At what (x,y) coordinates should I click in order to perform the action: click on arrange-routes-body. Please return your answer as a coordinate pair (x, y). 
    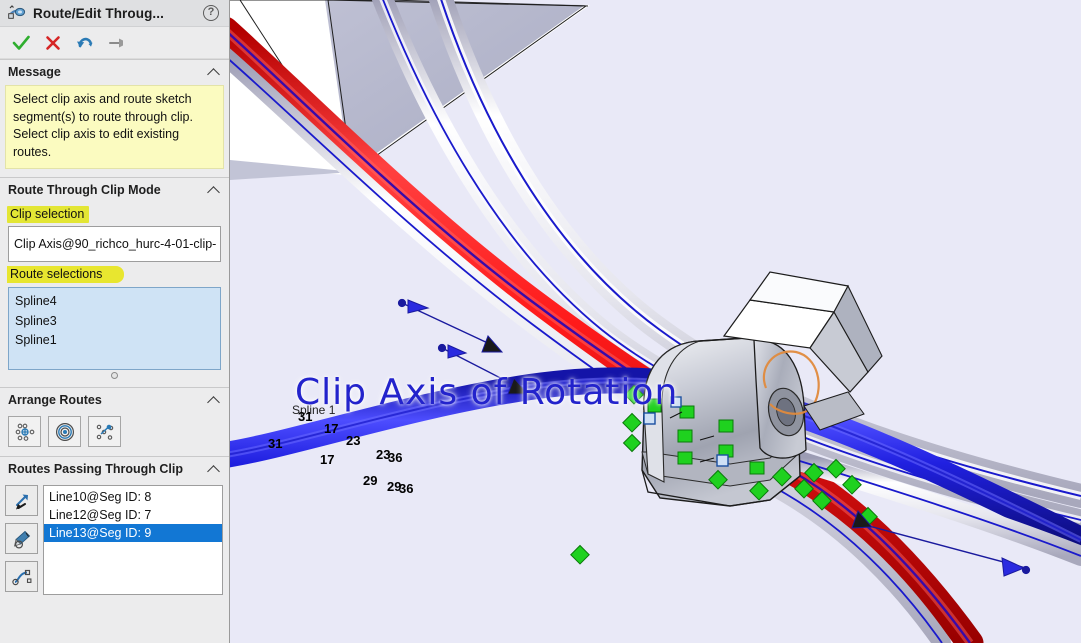
    Looking at the image, I should click on (114, 433).